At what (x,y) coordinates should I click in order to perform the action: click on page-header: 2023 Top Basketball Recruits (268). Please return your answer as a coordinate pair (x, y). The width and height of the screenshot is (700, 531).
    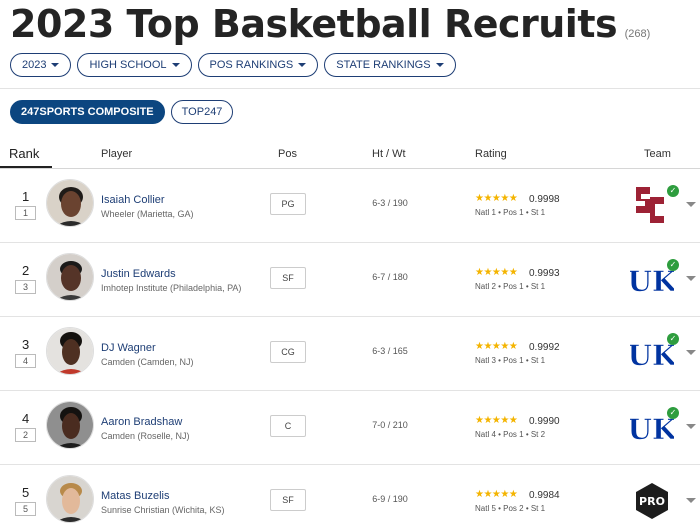
    Looking at the image, I should click on (330, 24).